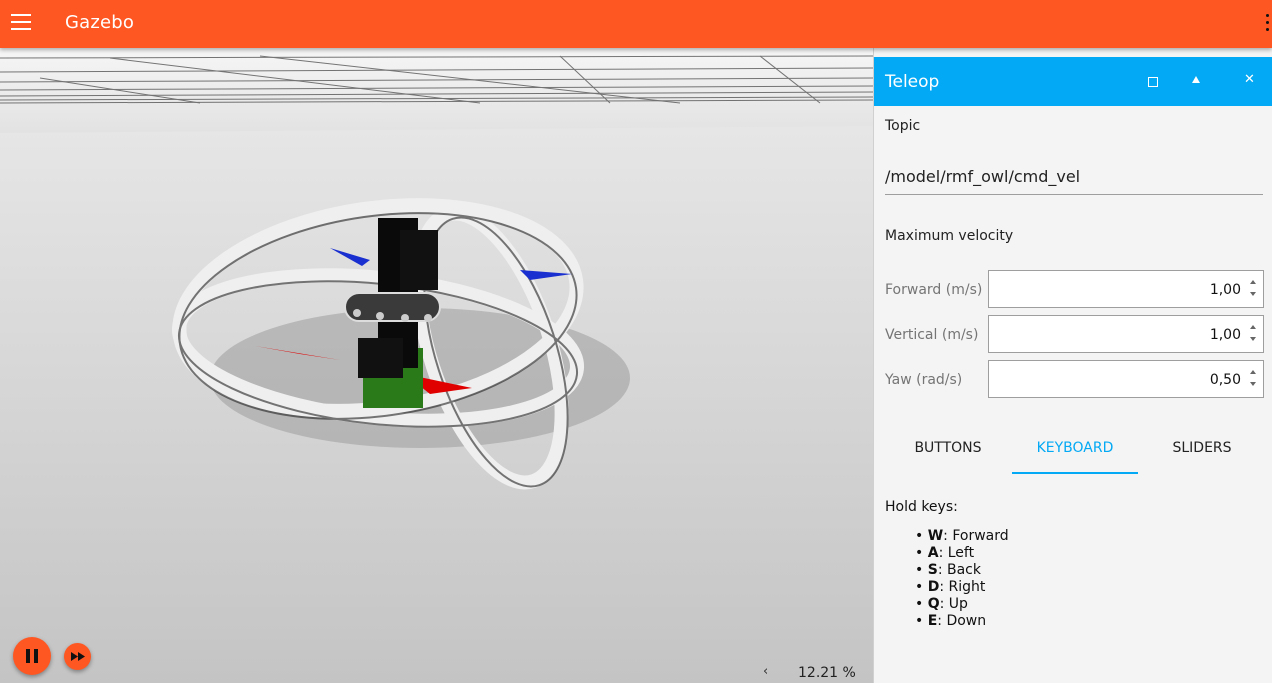  I want to click on yaw-velocity-spinbox: 0,50, so click(1126, 379).